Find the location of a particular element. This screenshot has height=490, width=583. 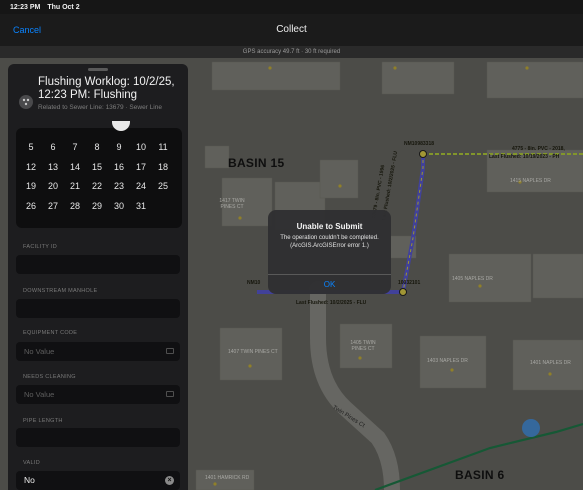

clear-icon: × is located at coordinates (169, 480).